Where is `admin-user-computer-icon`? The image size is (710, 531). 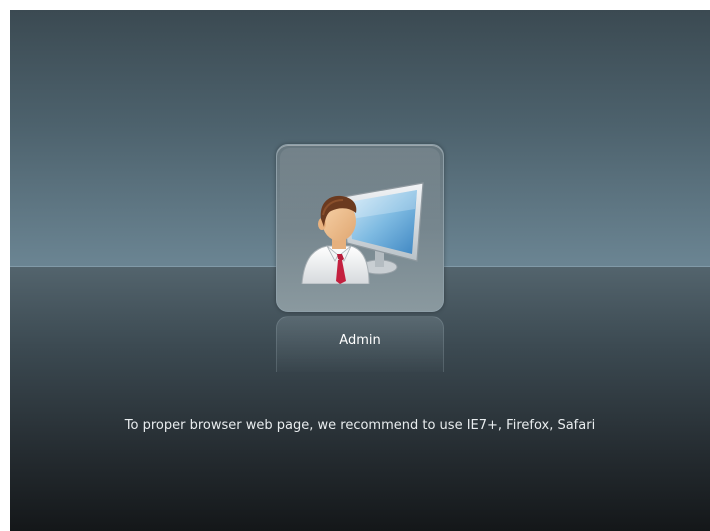 admin-user-computer-icon is located at coordinates (362, 233).